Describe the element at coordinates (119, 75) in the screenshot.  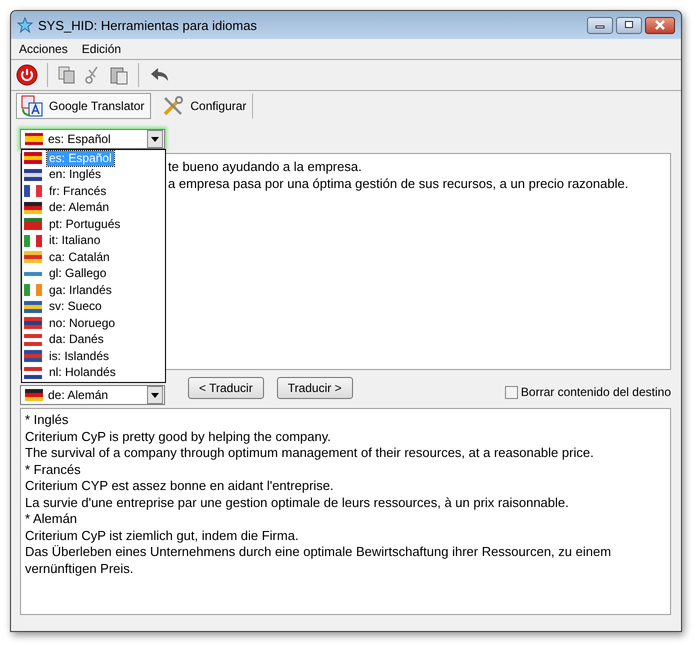
I see `paste-icon` at that location.